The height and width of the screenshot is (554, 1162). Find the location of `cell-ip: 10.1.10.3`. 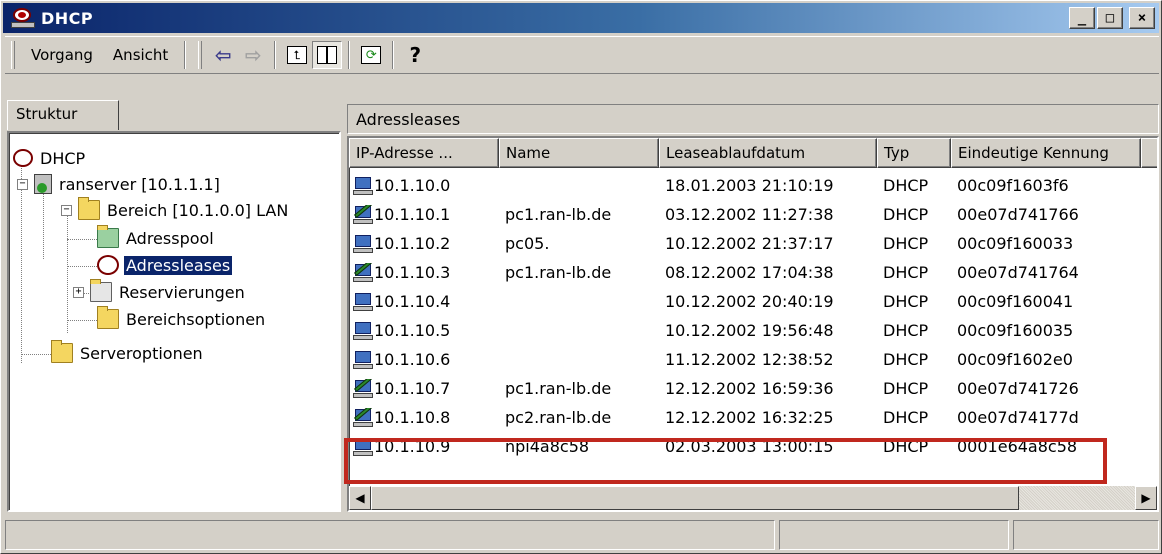

cell-ip: 10.1.10.3 is located at coordinates (424, 272).